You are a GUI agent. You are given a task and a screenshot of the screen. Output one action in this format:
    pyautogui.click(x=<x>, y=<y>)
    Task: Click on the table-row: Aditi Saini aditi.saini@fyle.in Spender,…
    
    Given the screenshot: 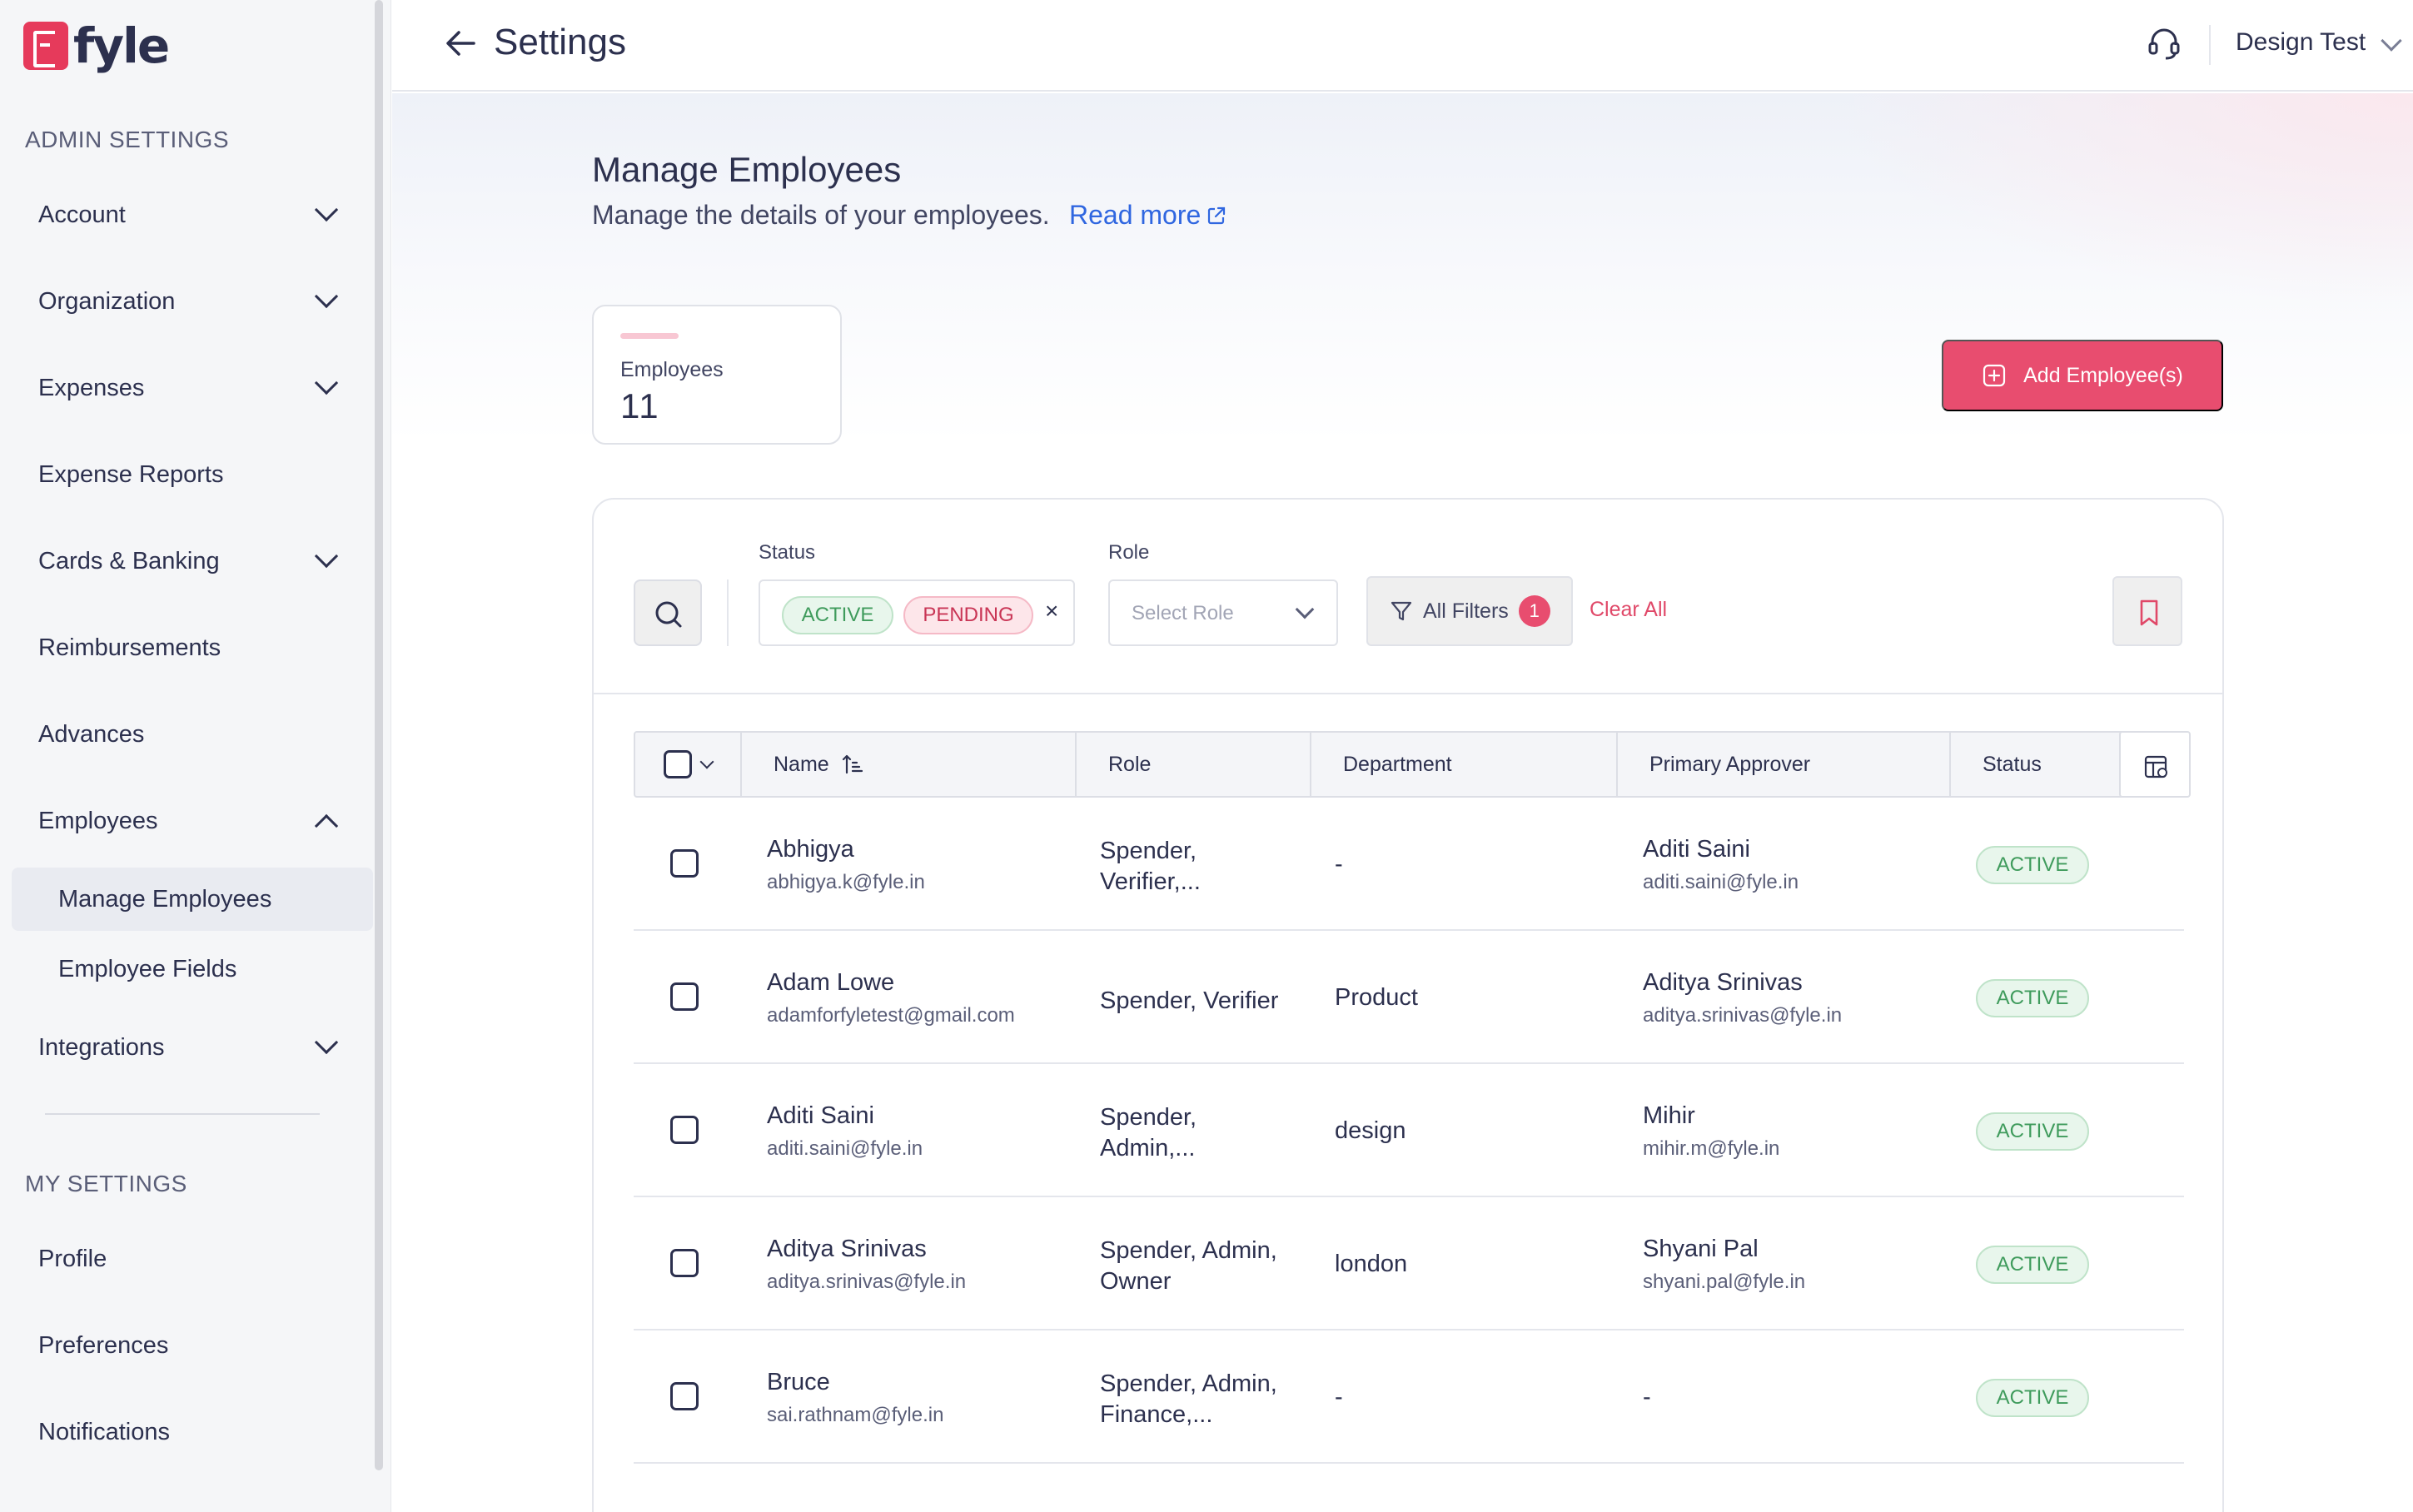 What is the action you would take?
    pyautogui.click(x=1409, y=1130)
    